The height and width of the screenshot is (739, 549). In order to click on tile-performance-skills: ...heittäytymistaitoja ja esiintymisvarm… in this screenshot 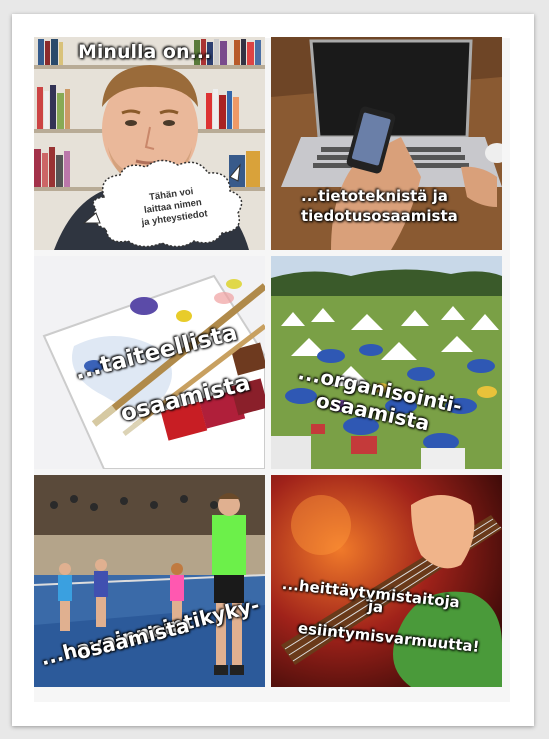, I will do `click(386, 581)`.